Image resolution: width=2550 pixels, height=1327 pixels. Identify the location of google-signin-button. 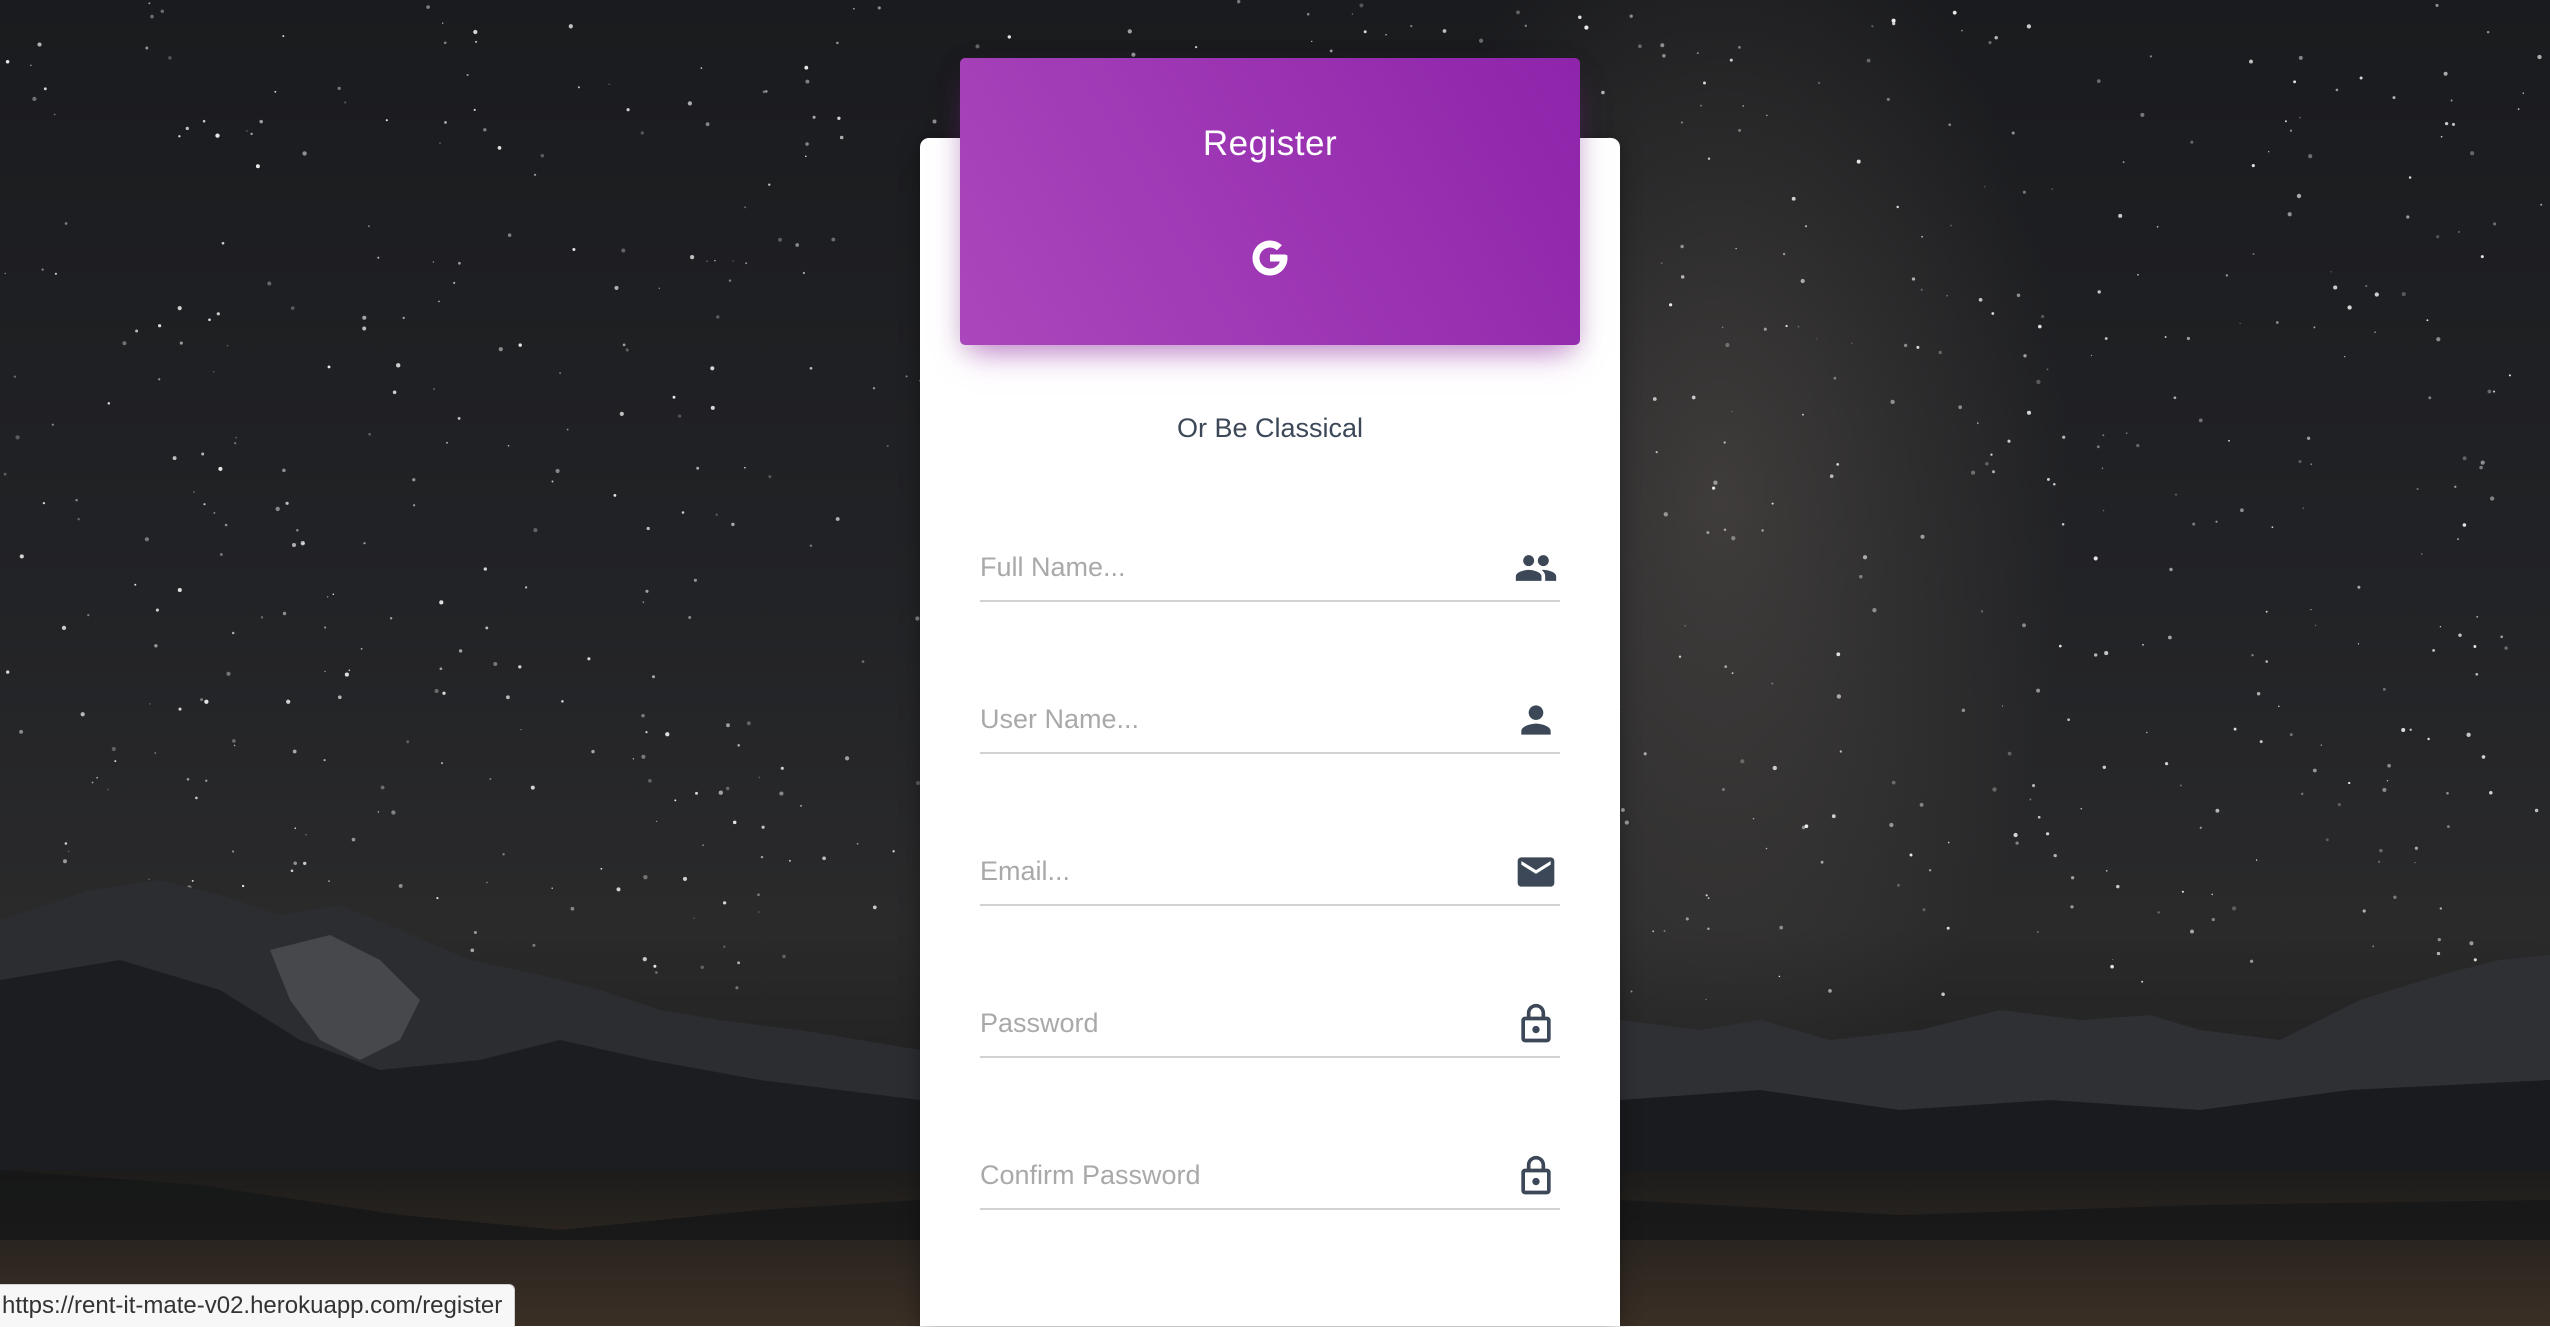
(1270, 258).